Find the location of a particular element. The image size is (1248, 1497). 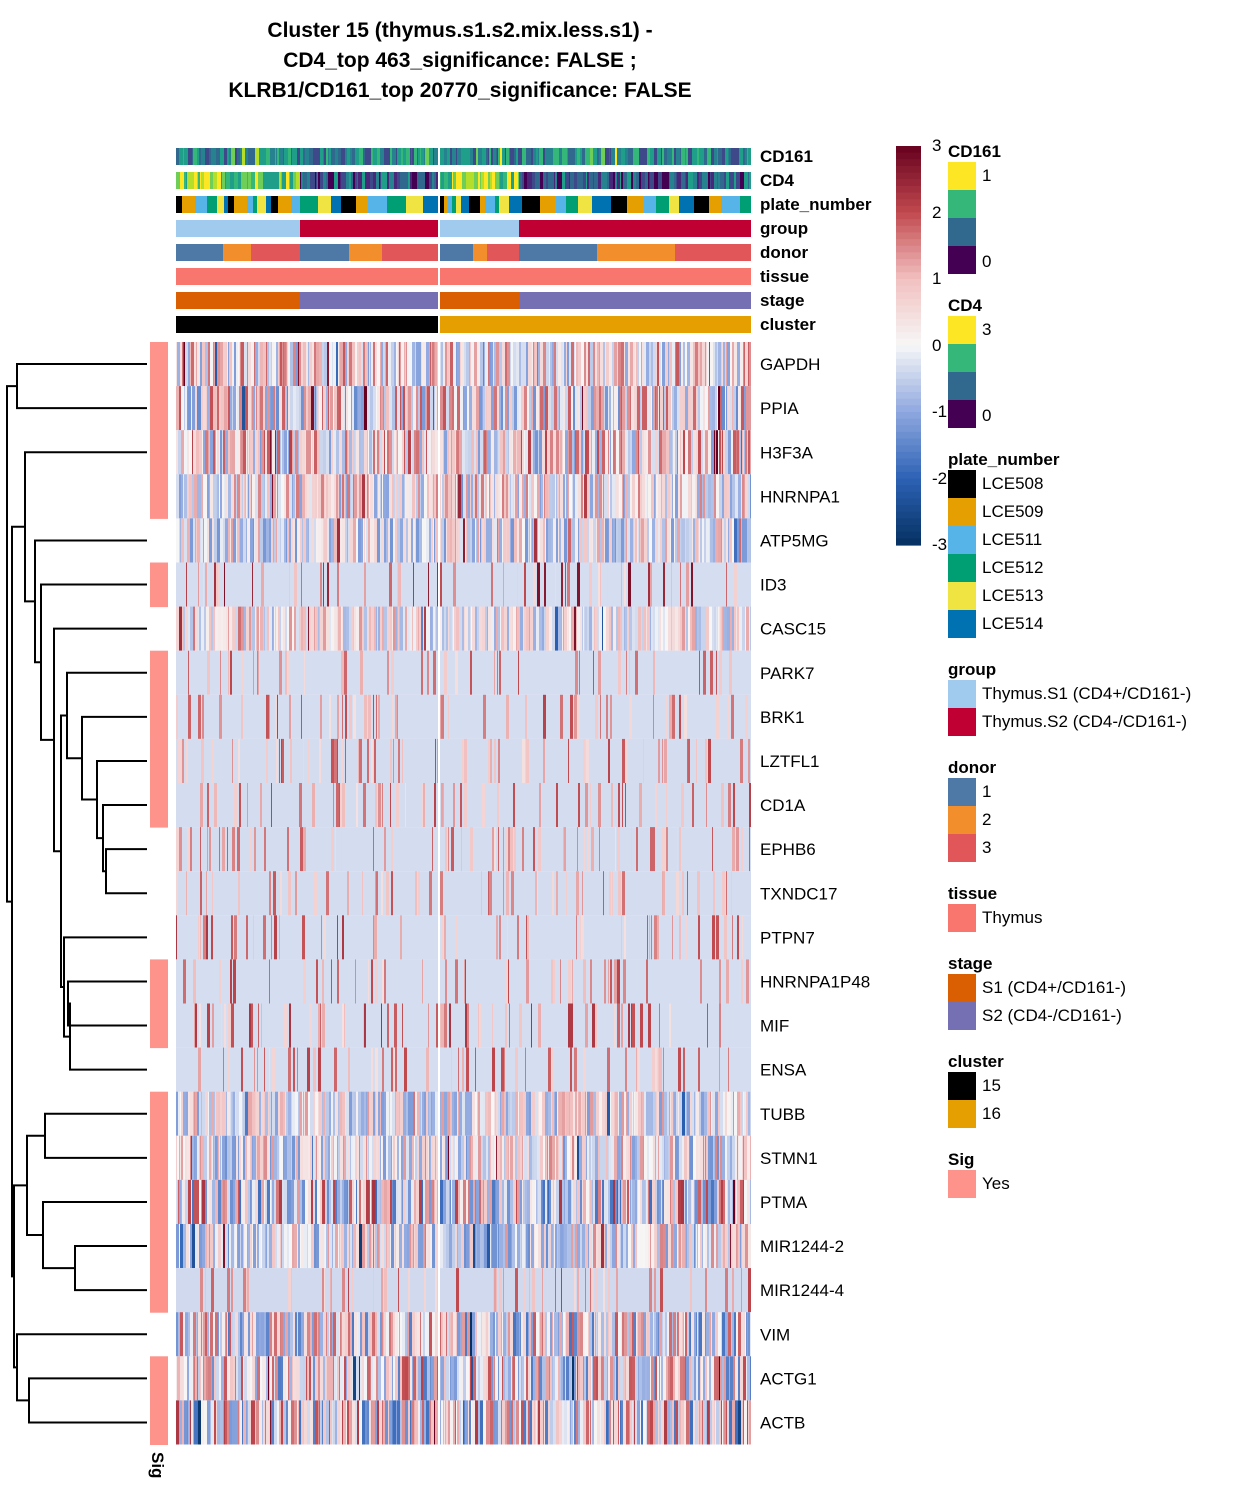

annotation-cell-plate is located at coordinates (430, 204).